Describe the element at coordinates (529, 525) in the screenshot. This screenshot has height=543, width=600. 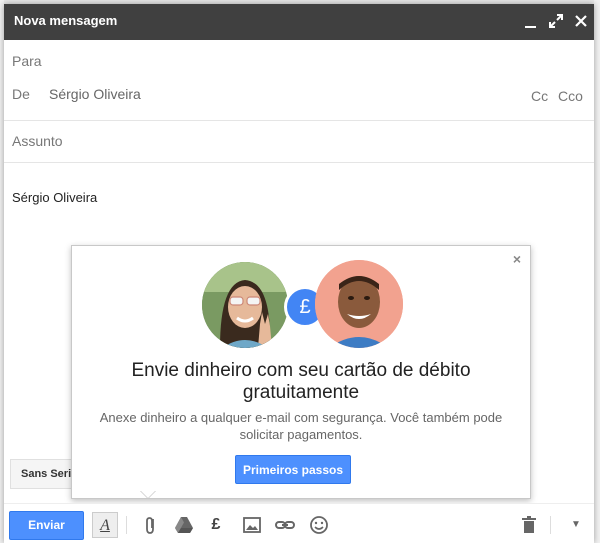
I see `trash-icon` at that location.